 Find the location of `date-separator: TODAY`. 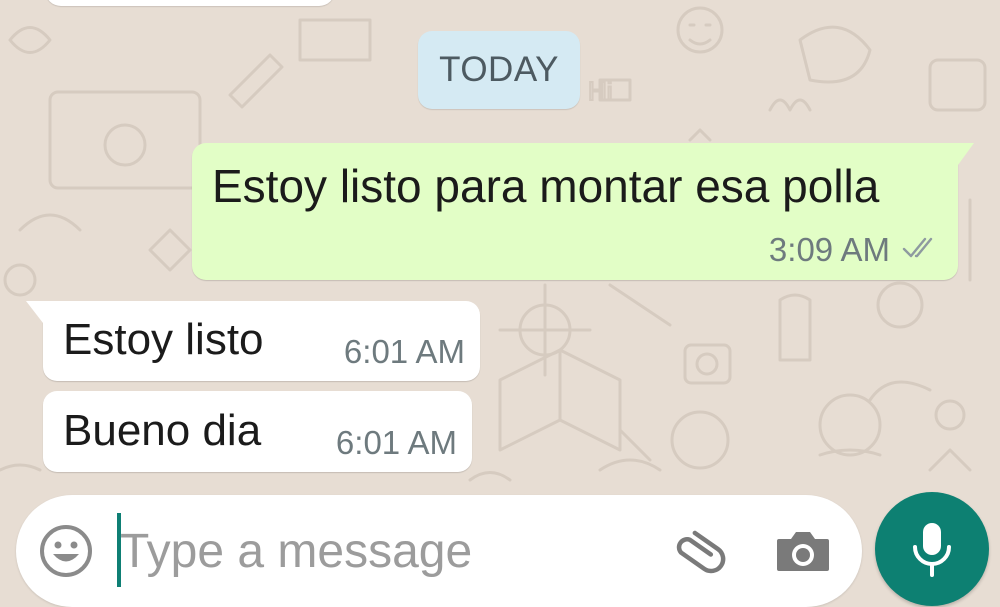

date-separator: TODAY is located at coordinates (499, 70).